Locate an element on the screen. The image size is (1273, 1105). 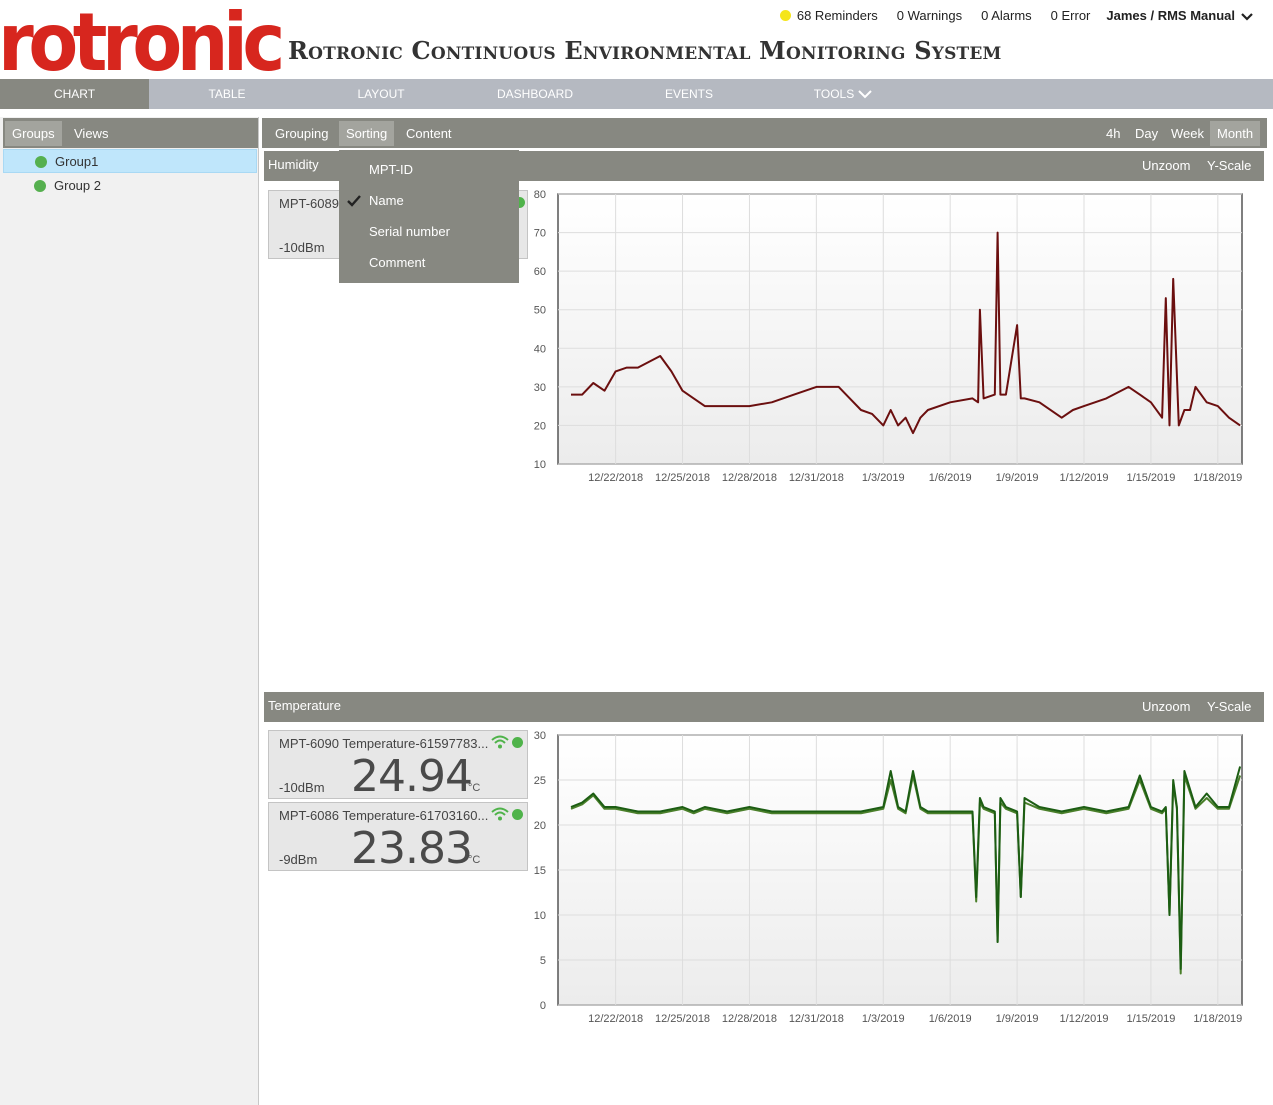
reminders-count: 68 Reminders is located at coordinates (837, 15).